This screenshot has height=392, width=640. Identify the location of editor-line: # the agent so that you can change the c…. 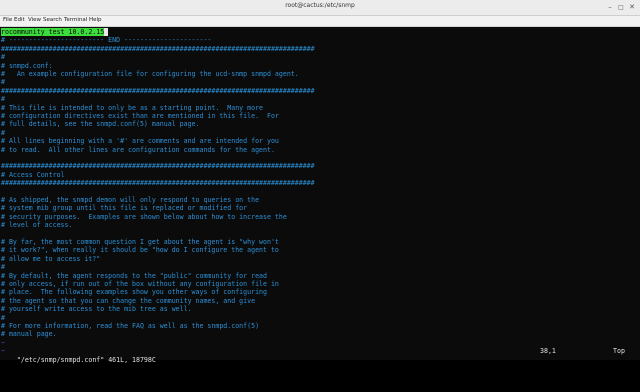
(128, 300).